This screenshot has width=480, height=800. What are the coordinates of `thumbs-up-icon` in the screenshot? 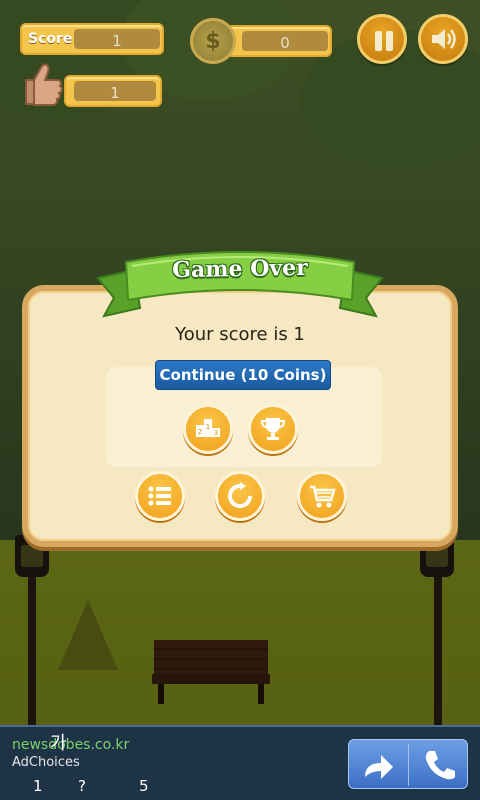 It's located at (44, 84).